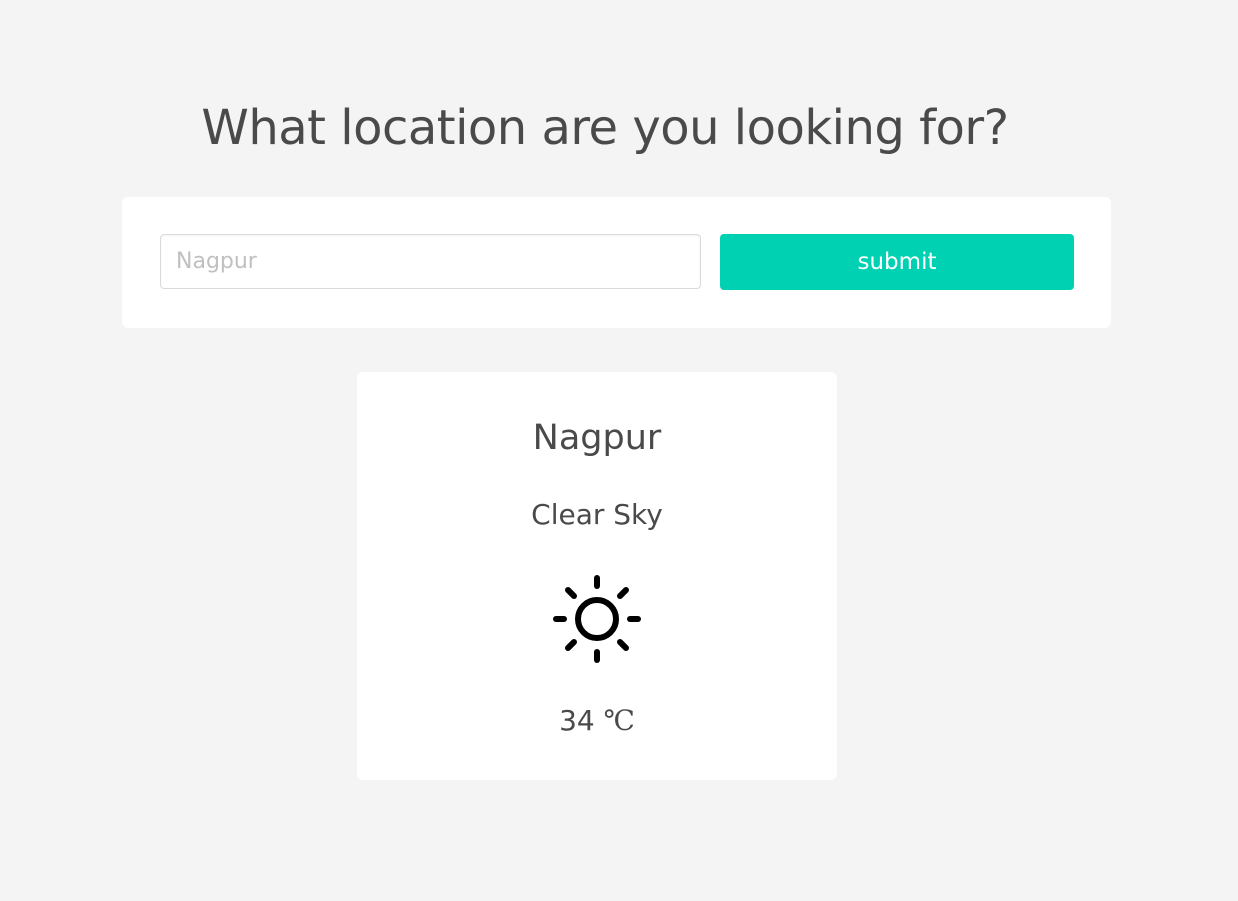 Image resolution: width=1238 pixels, height=901 pixels. Describe the element at coordinates (897, 262) in the screenshot. I see `submit-button: submit` at that location.